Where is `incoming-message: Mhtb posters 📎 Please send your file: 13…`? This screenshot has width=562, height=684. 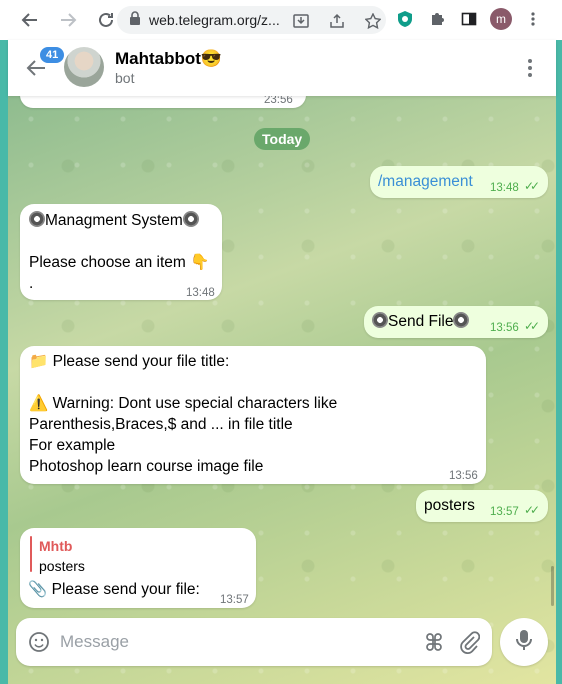
incoming-message: Mhtb posters 📎 Please send your file: 13… is located at coordinates (138, 568).